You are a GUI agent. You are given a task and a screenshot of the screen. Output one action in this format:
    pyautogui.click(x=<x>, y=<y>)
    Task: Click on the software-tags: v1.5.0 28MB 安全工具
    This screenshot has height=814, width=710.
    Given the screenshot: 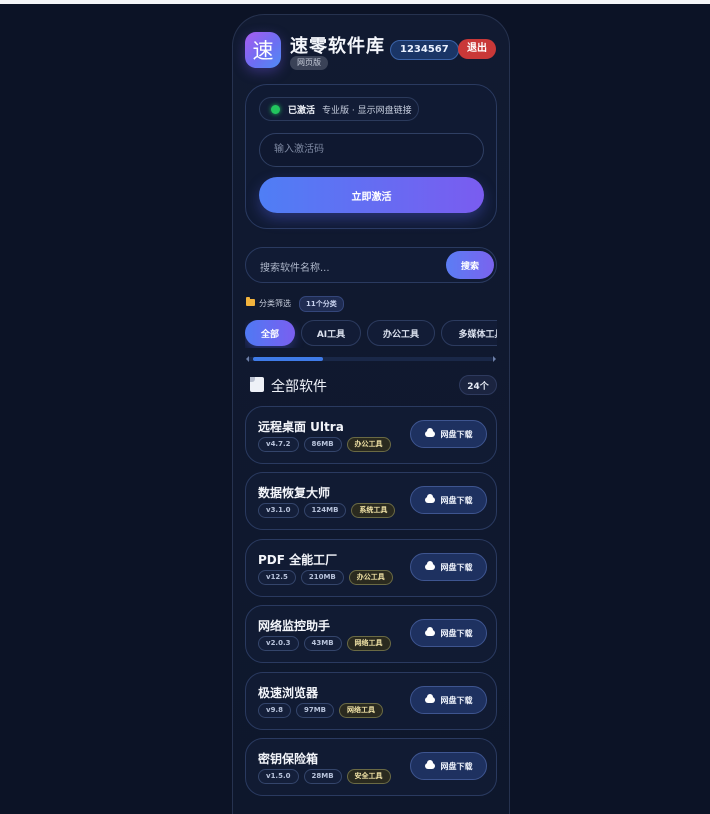 What is the action you would take?
    pyautogui.click(x=324, y=776)
    